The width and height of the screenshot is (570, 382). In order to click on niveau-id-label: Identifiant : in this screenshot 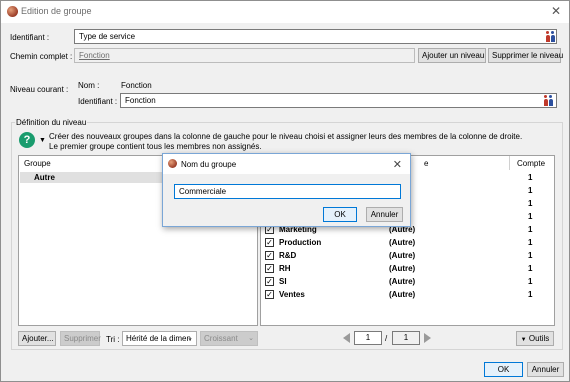, I will do `click(98, 101)`.